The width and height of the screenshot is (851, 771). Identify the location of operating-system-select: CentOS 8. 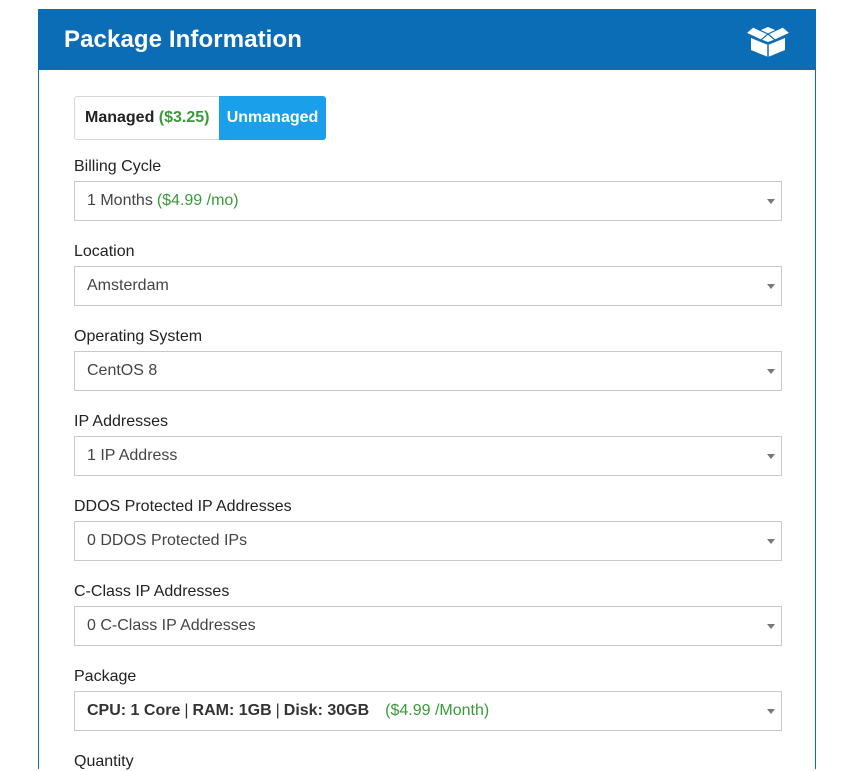
(428, 371).